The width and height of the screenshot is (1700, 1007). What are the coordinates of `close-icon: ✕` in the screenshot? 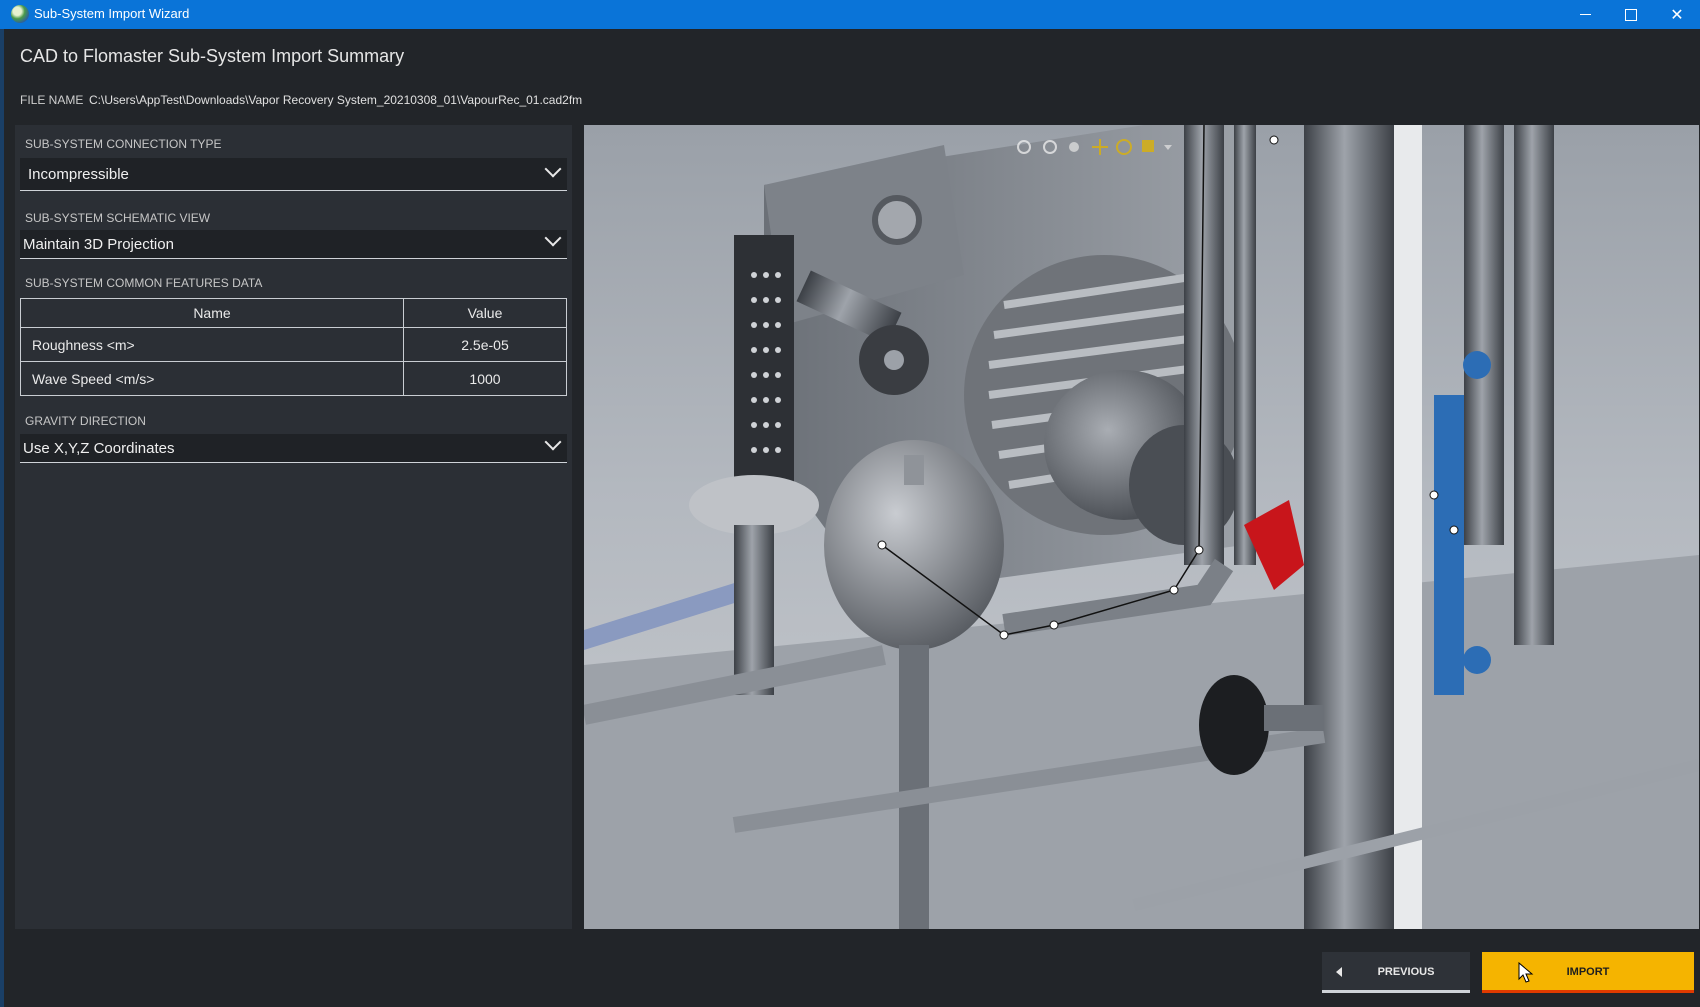 It's located at (1677, 15).